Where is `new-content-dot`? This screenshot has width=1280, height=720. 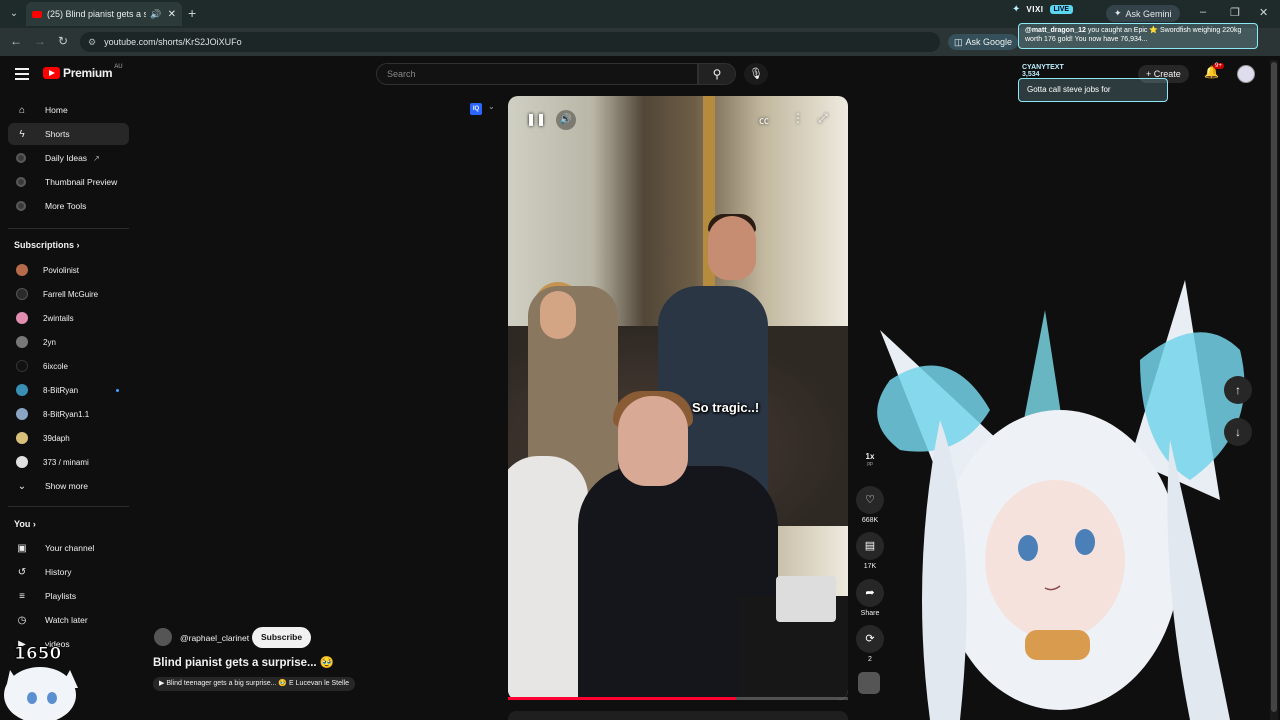 new-content-dot is located at coordinates (117, 390).